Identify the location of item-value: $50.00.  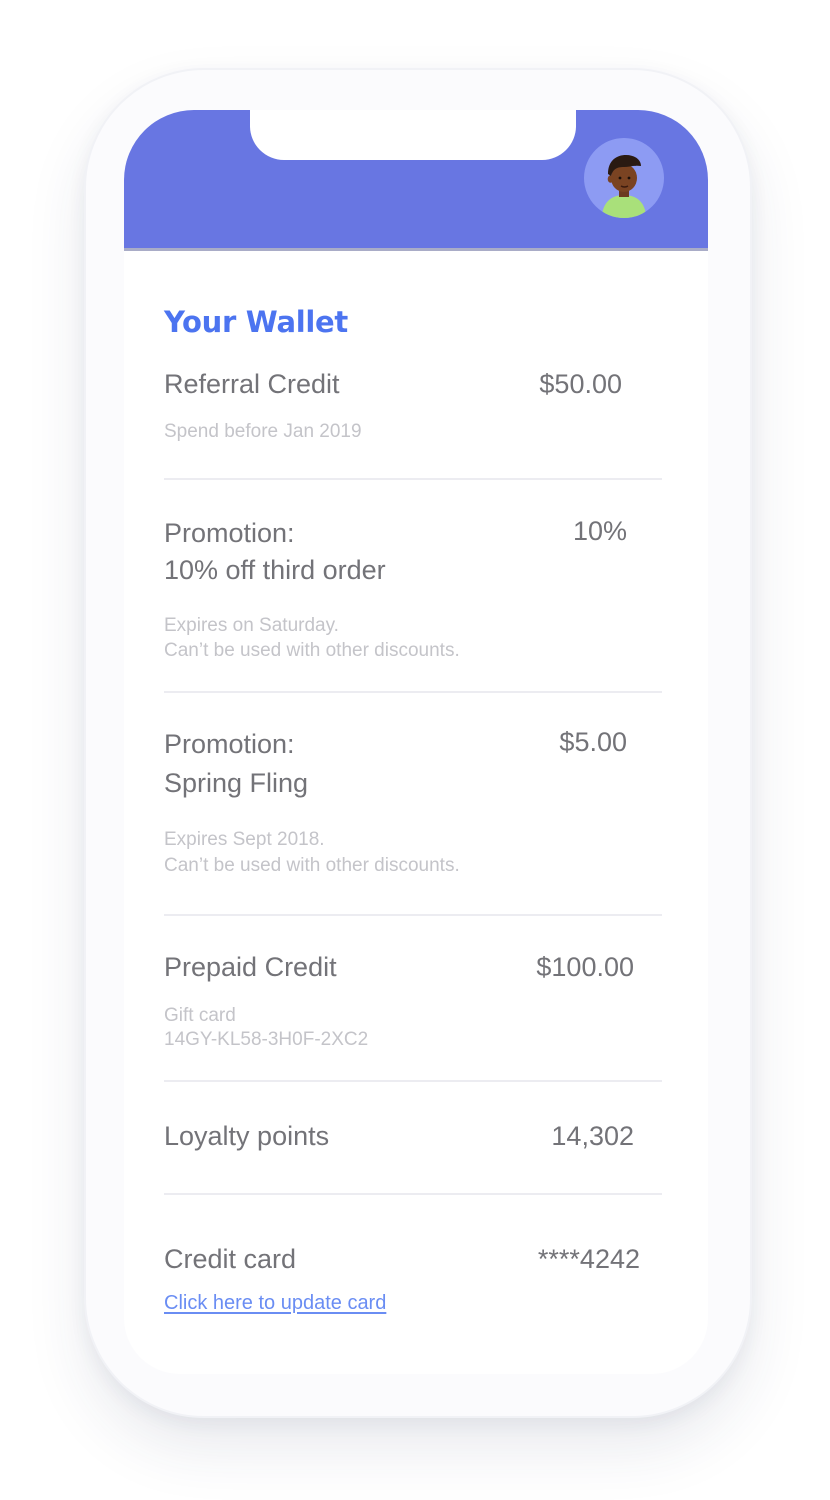
(580, 384).